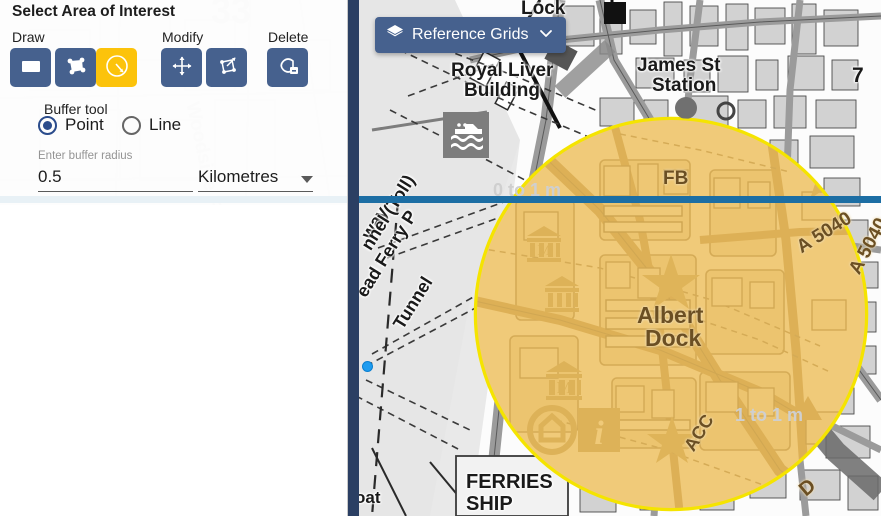 The image size is (881, 516). I want to click on layers-icon, so click(395, 35).